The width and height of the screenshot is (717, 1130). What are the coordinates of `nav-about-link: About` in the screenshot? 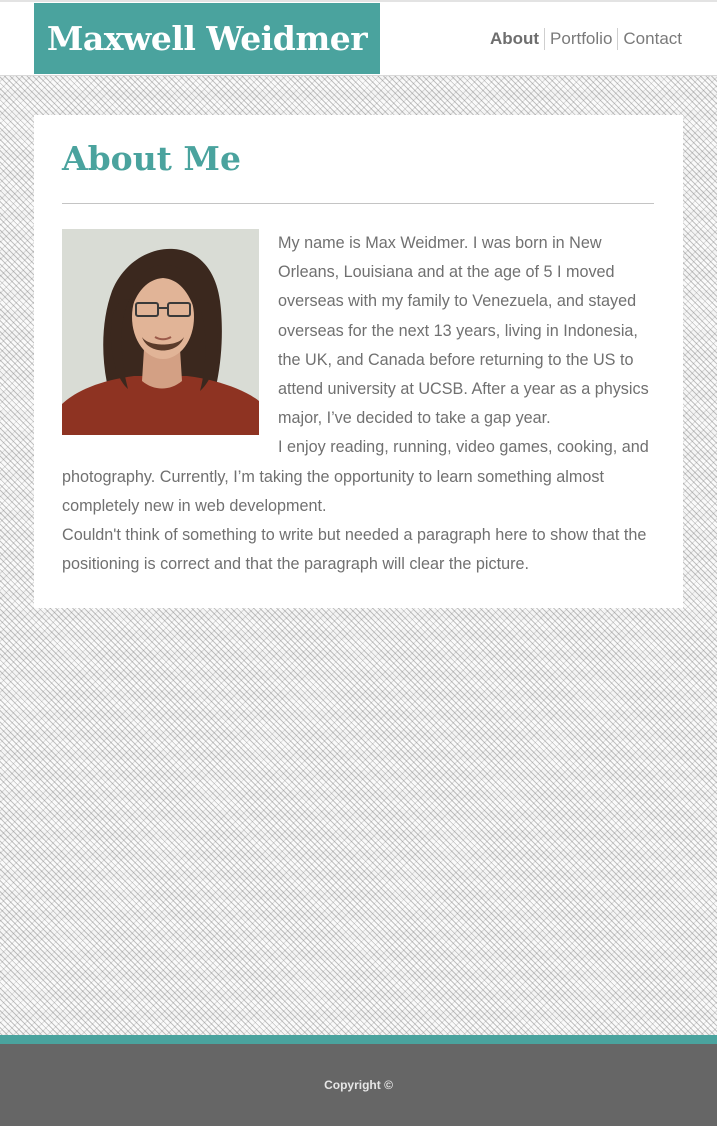 It's located at (514, 39).